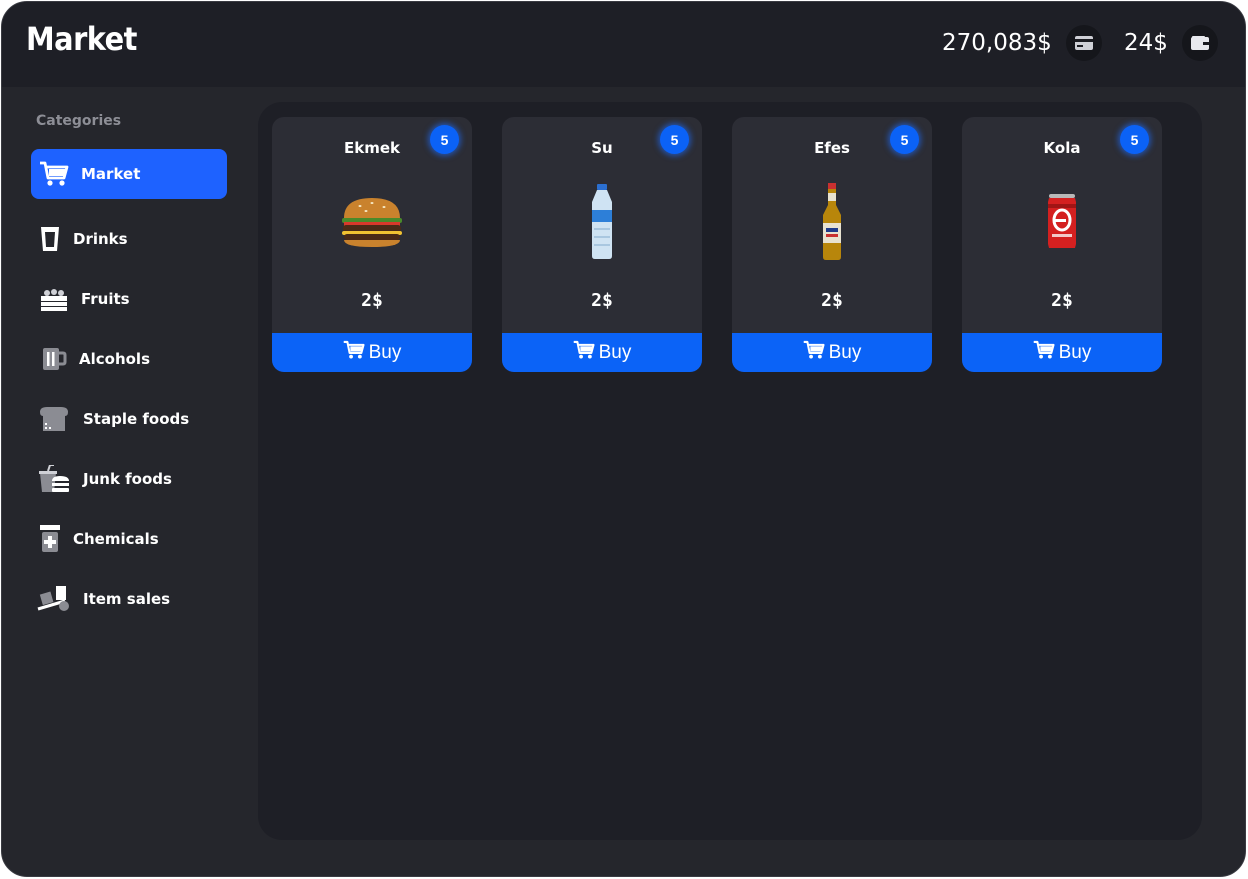 Image resolution: width=1248 pixels, height=879 pixels. What do you see at coordinates (832, 222) in the screenshot?
I see `beer-bottle-image` at bounding box center [832, 222].